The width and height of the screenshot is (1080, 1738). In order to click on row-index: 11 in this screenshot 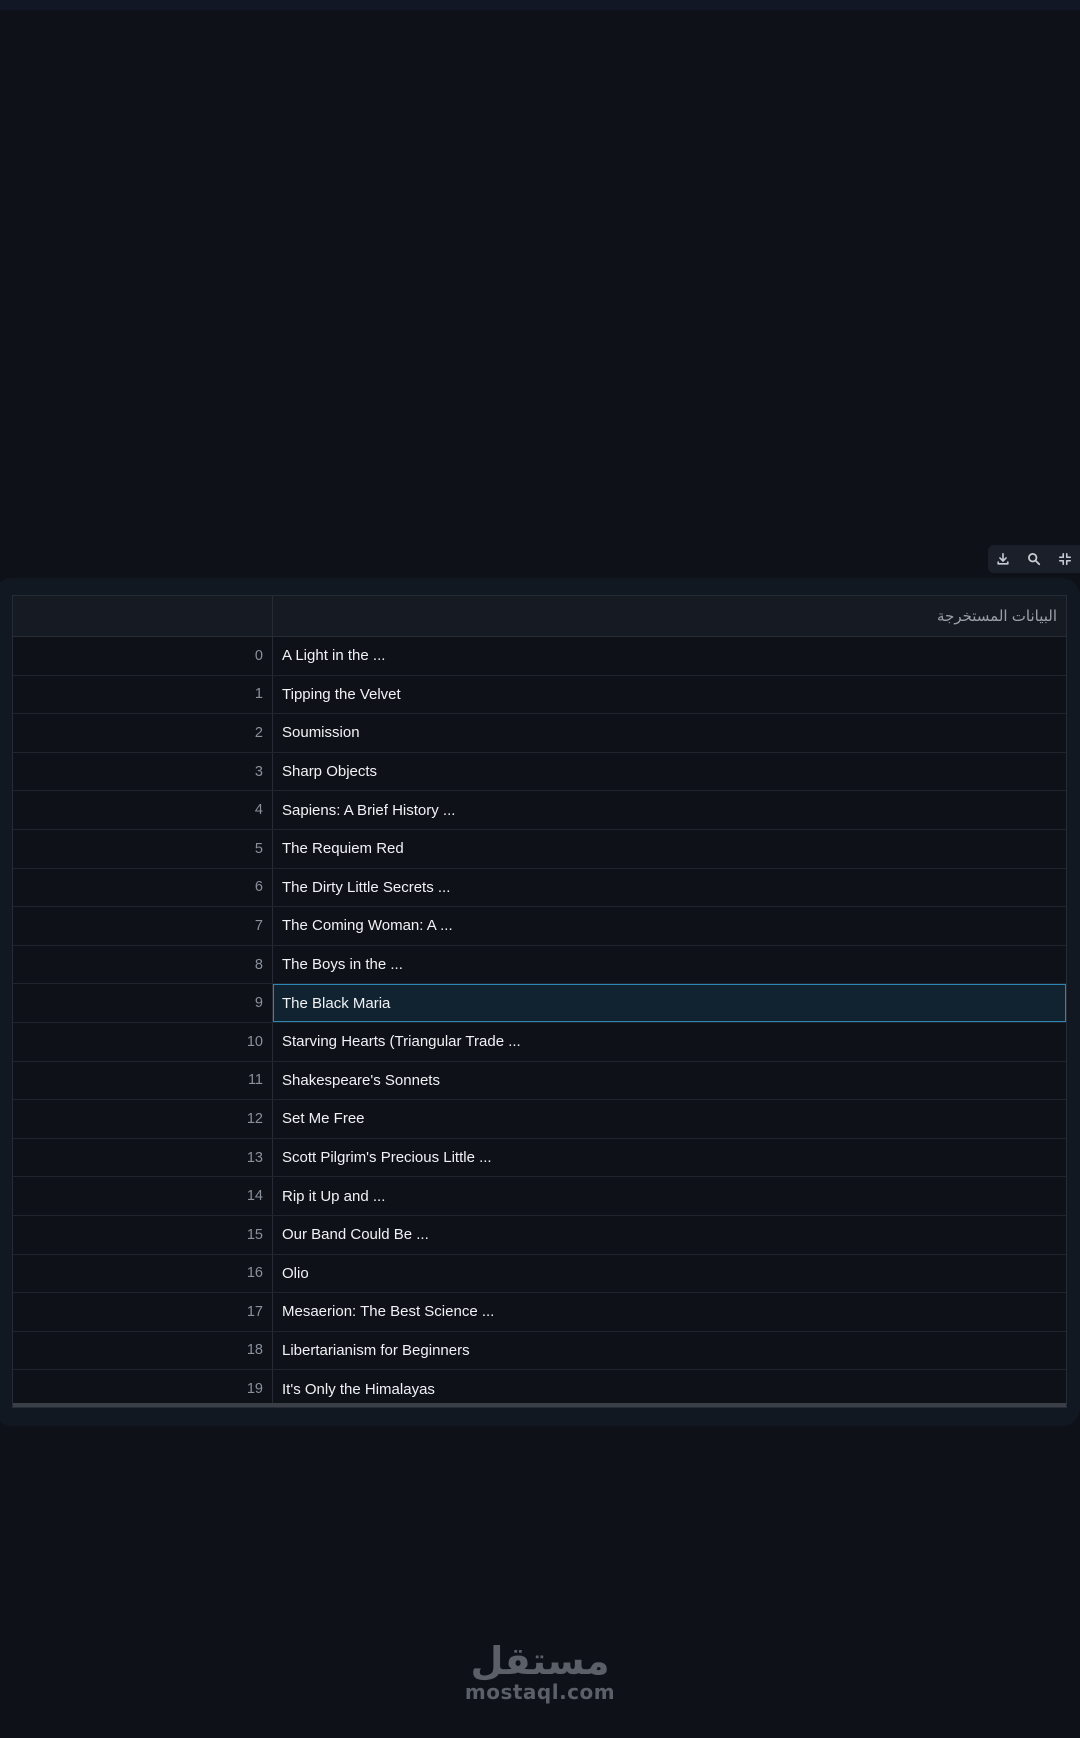, I will do `click(143, 1080)`.